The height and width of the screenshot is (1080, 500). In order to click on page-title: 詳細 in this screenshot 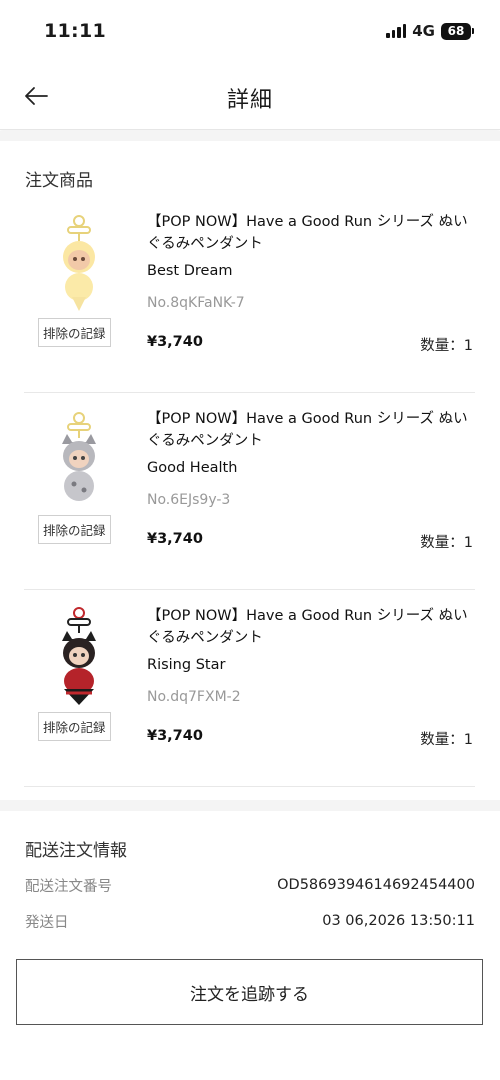, I will do `click(249, 100)`.